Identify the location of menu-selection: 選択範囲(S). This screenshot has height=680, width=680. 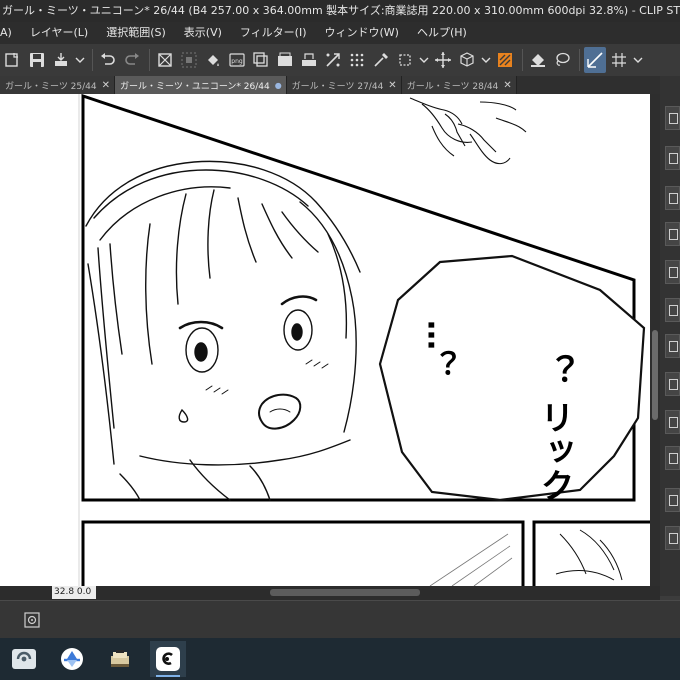
(136, 33).